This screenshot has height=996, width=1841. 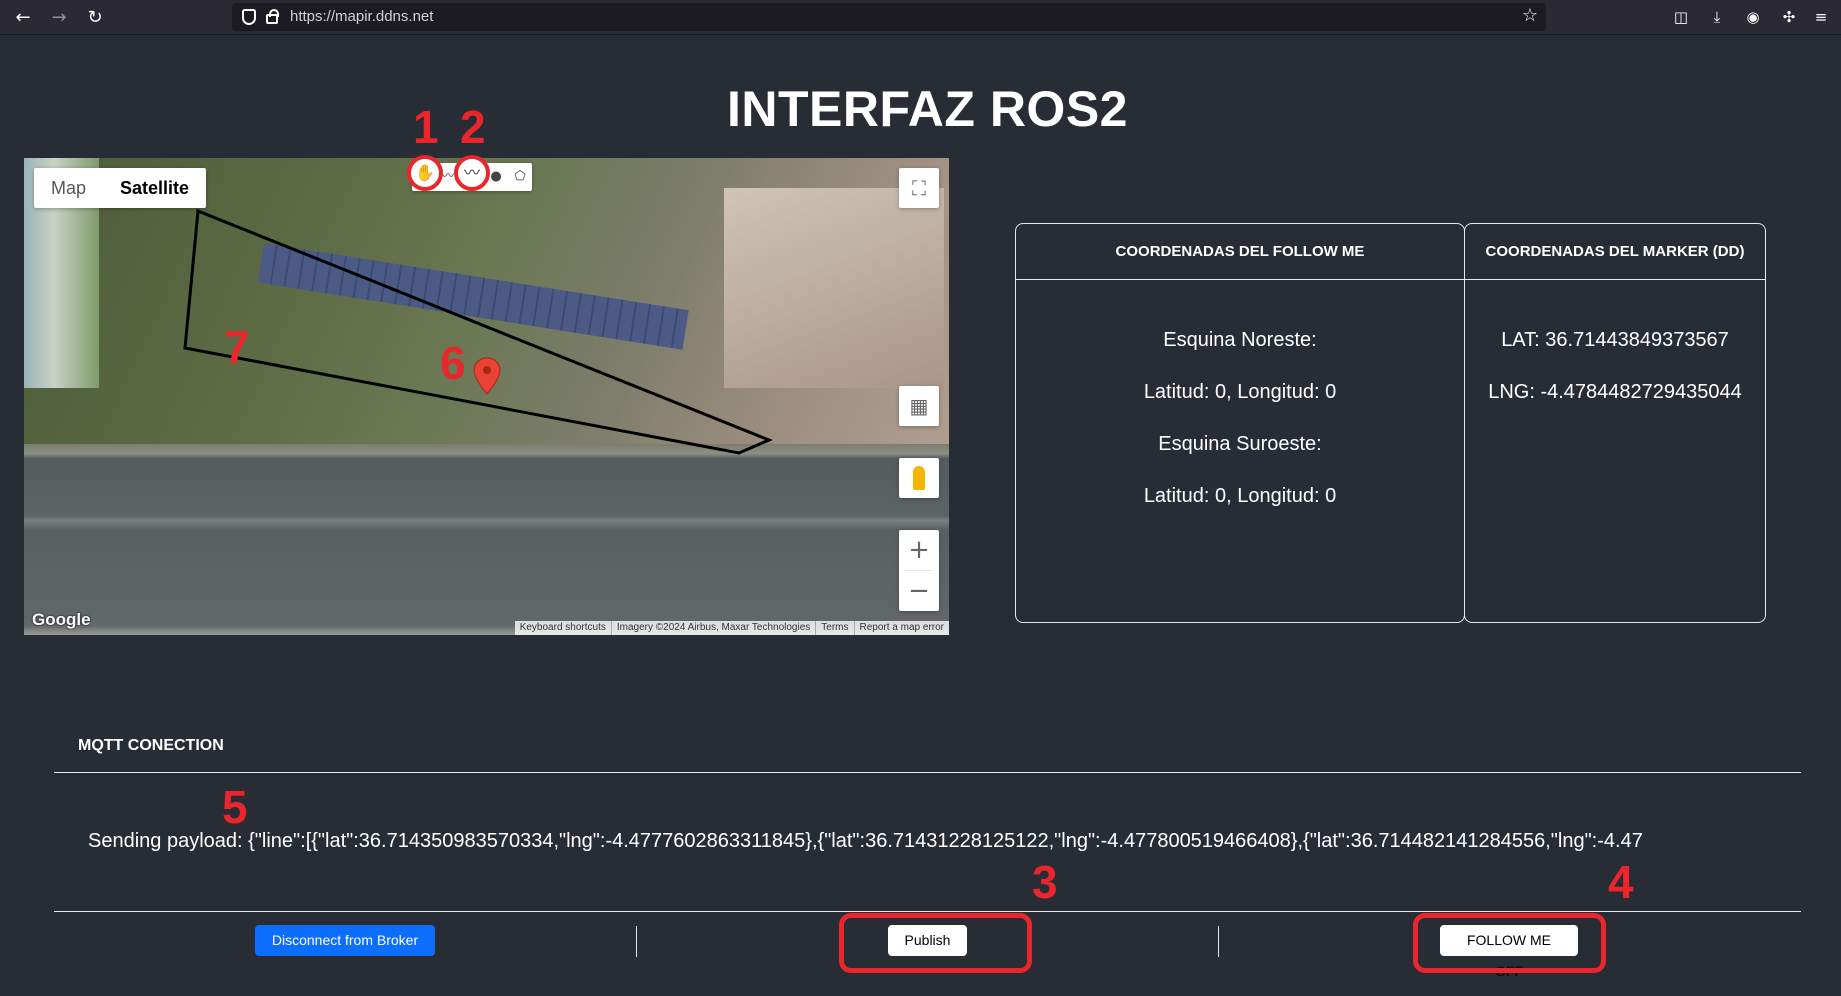 What do you see at coordinates (237, 347) in the screenshot?
I see `annotation-7: 7` at bounding box center [237, 347].